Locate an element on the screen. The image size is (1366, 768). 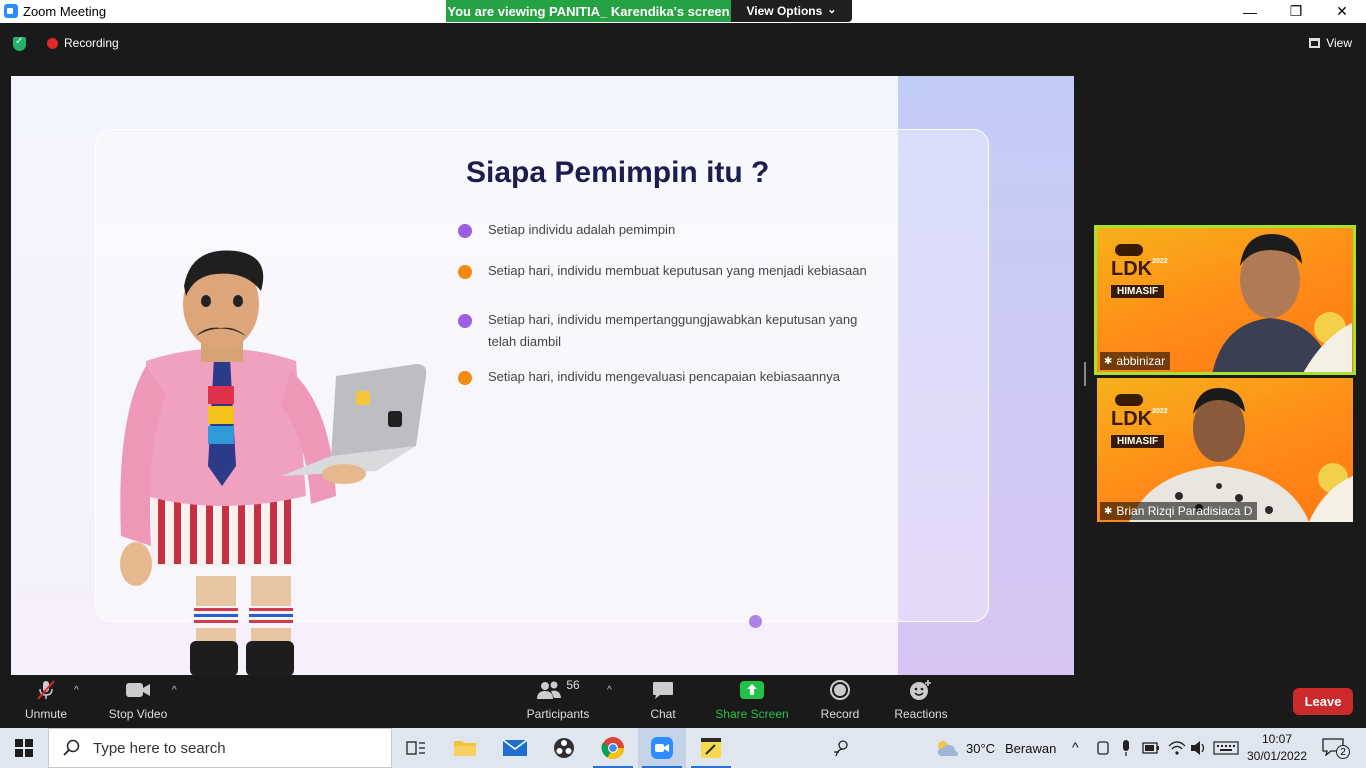
taskbar-search-input: Type here to search is located at coordinates (220, 748).